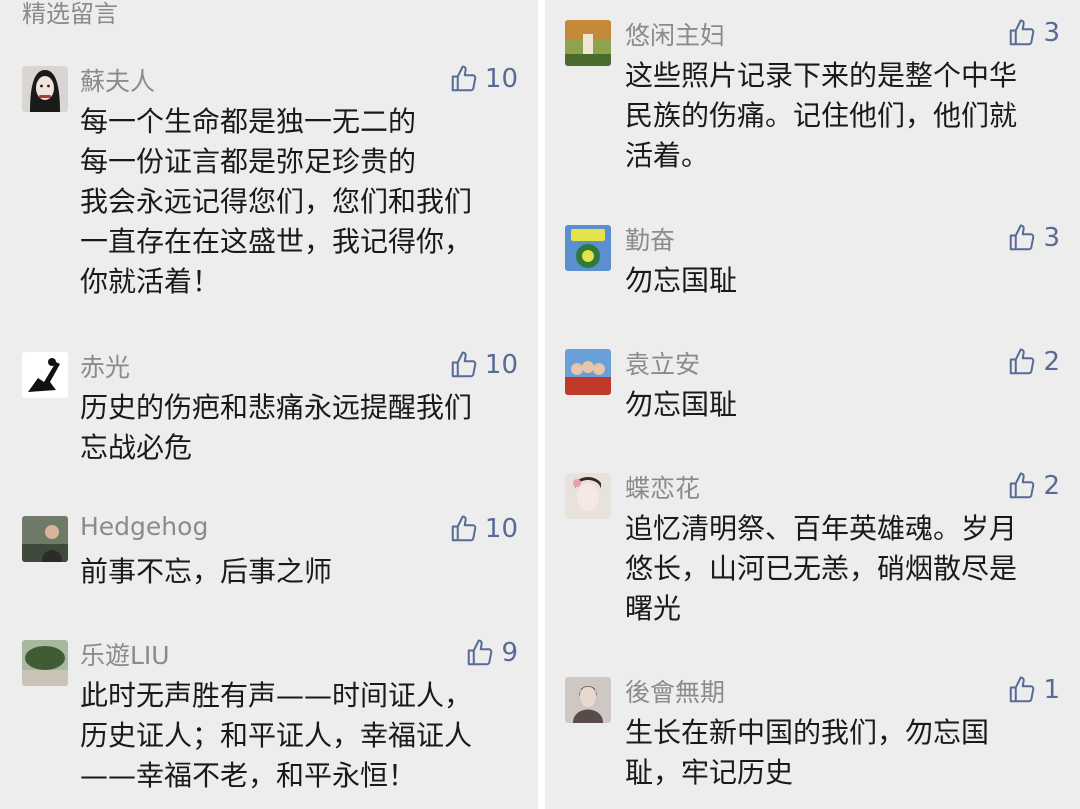  I want to click on commenter-name: 悠闲主妇, so click(675, 34).